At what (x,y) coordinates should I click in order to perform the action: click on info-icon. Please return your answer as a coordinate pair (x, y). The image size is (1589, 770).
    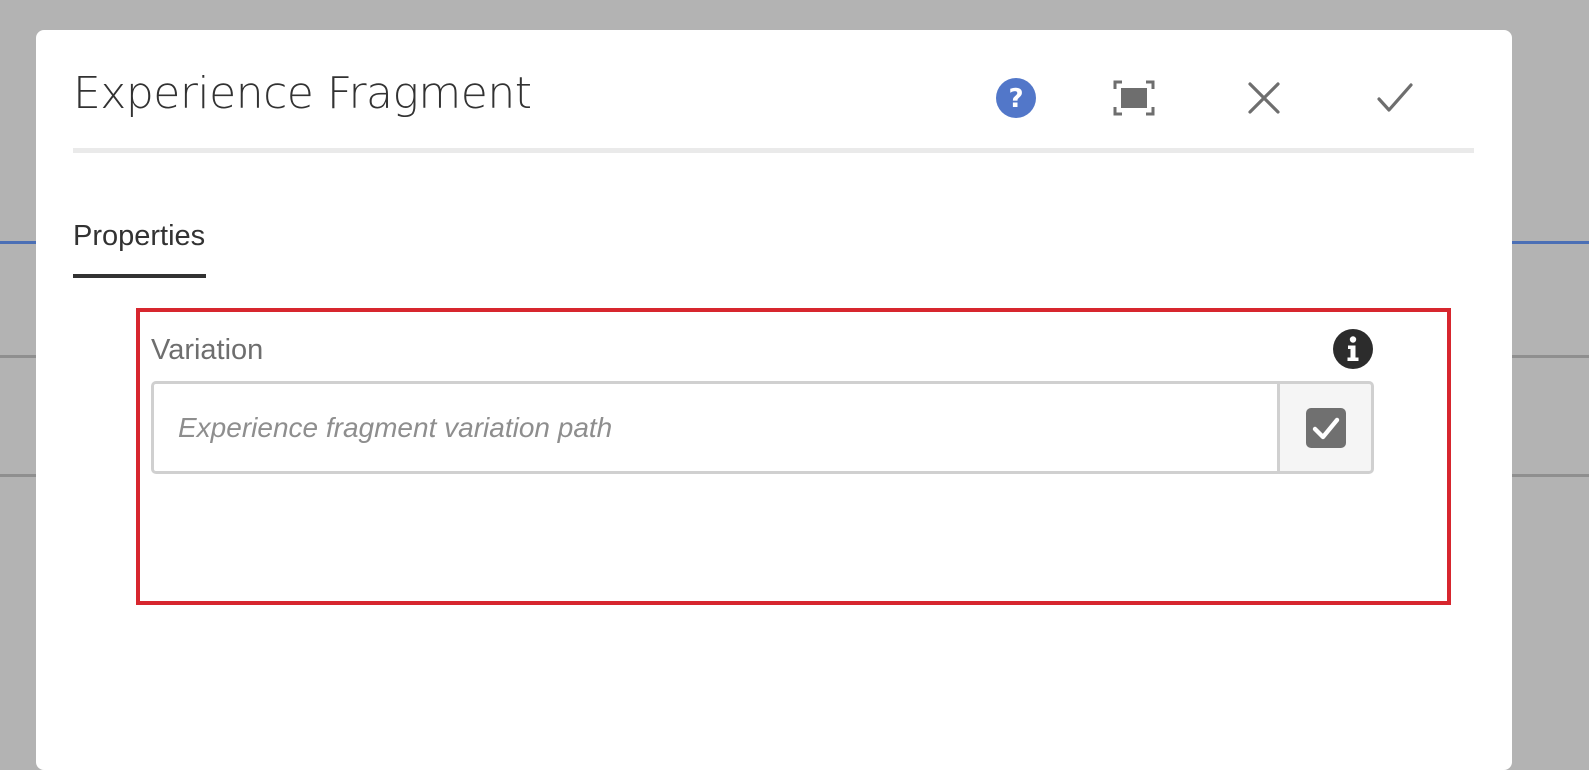
    Looking at the image, I should click on (1353, 349).